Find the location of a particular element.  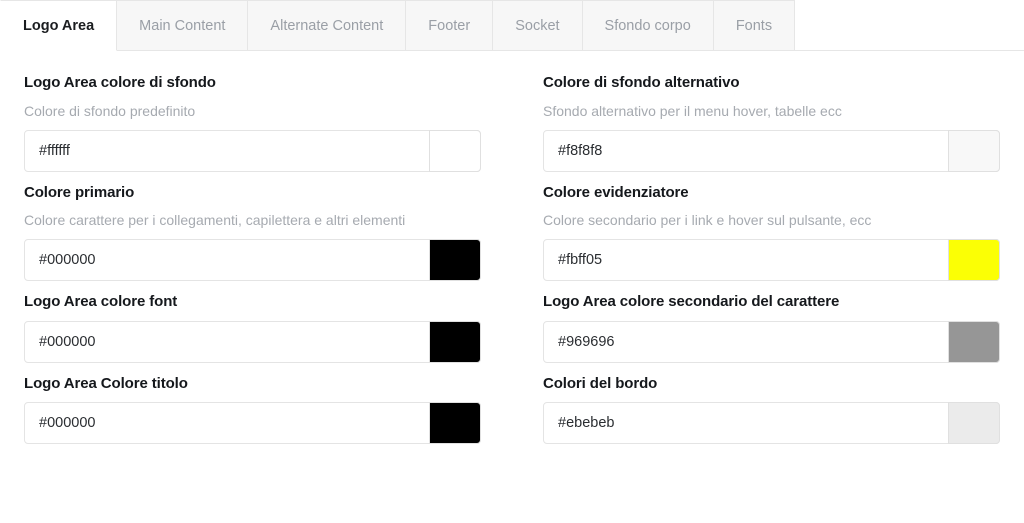

tab-alternate-content: Alternate Content is located at coordinates (327, 25).